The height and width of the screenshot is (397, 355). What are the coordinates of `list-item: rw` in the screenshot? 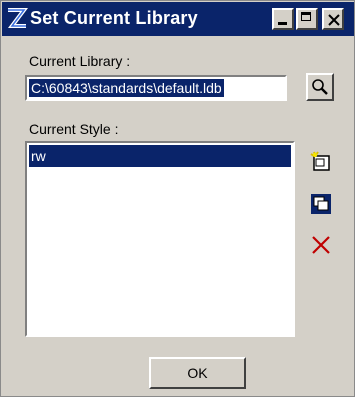 It's located at (160, 156).